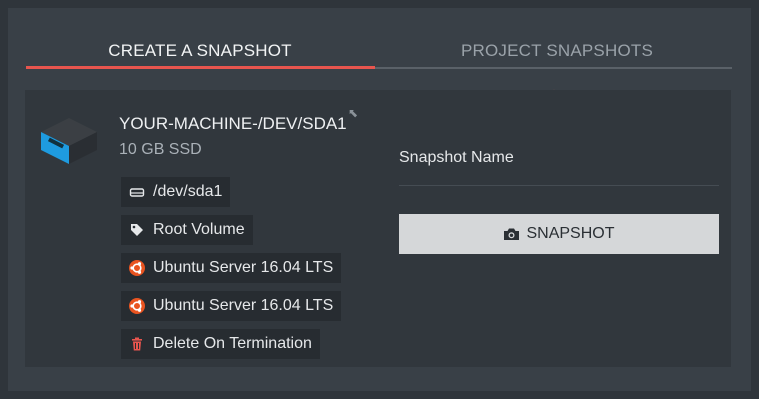 This screenshot has width=759, height=399. I want to click on external-link-icon: ⬉, so click(353, 113).